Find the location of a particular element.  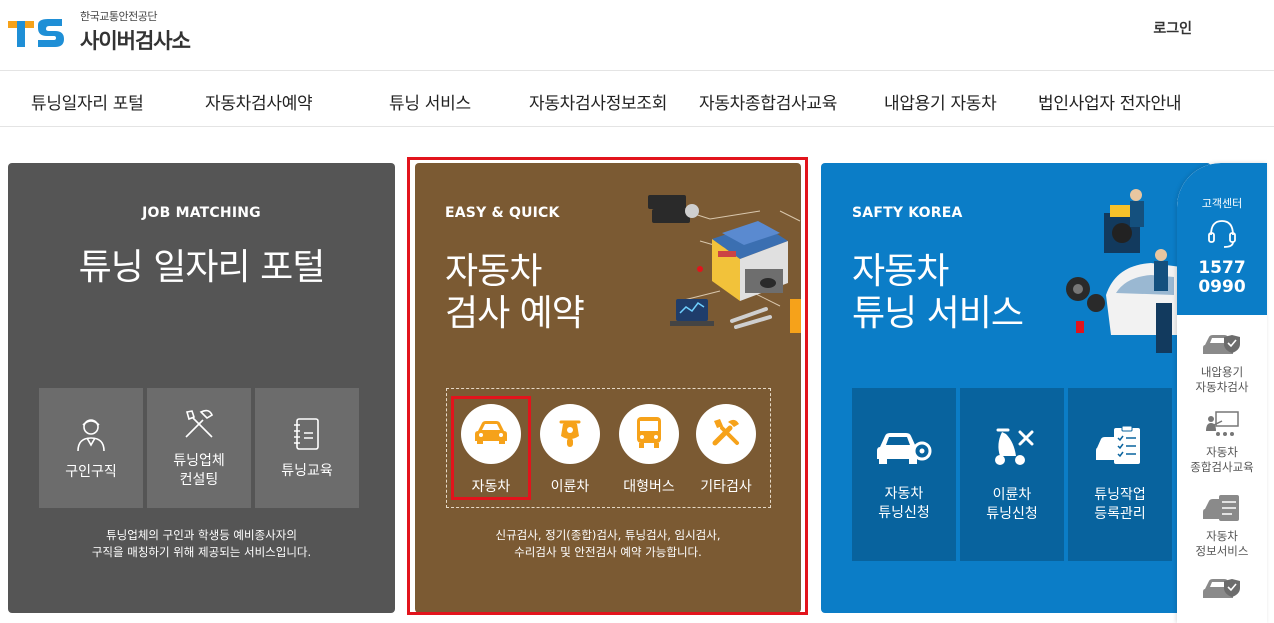

car-icon is located at coordinates (491, 434).